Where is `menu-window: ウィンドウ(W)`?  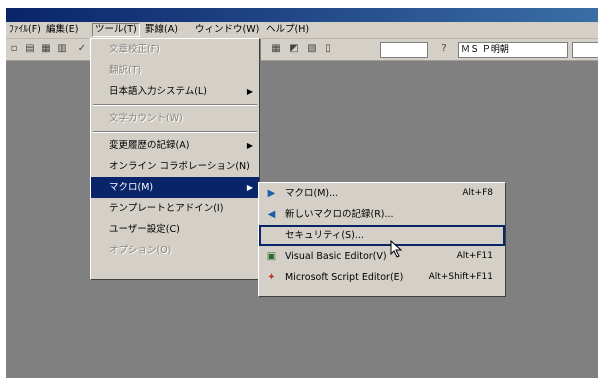
menu-window: ウィンドウ(W) is located at coordinates (227, 30).